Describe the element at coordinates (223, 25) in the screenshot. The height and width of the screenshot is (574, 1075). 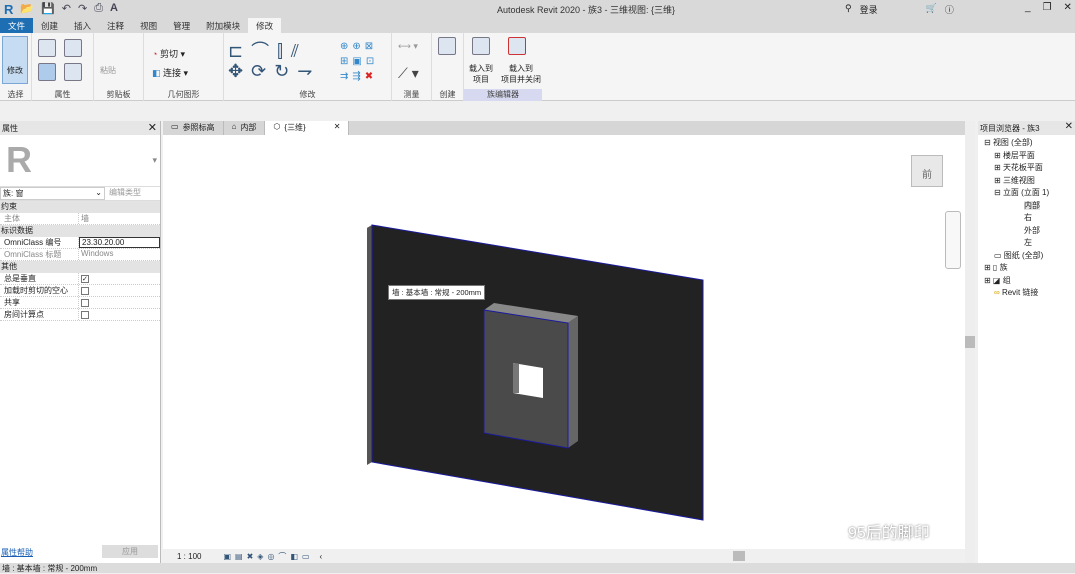
I see `tab-addins: 附加模块` at that location.